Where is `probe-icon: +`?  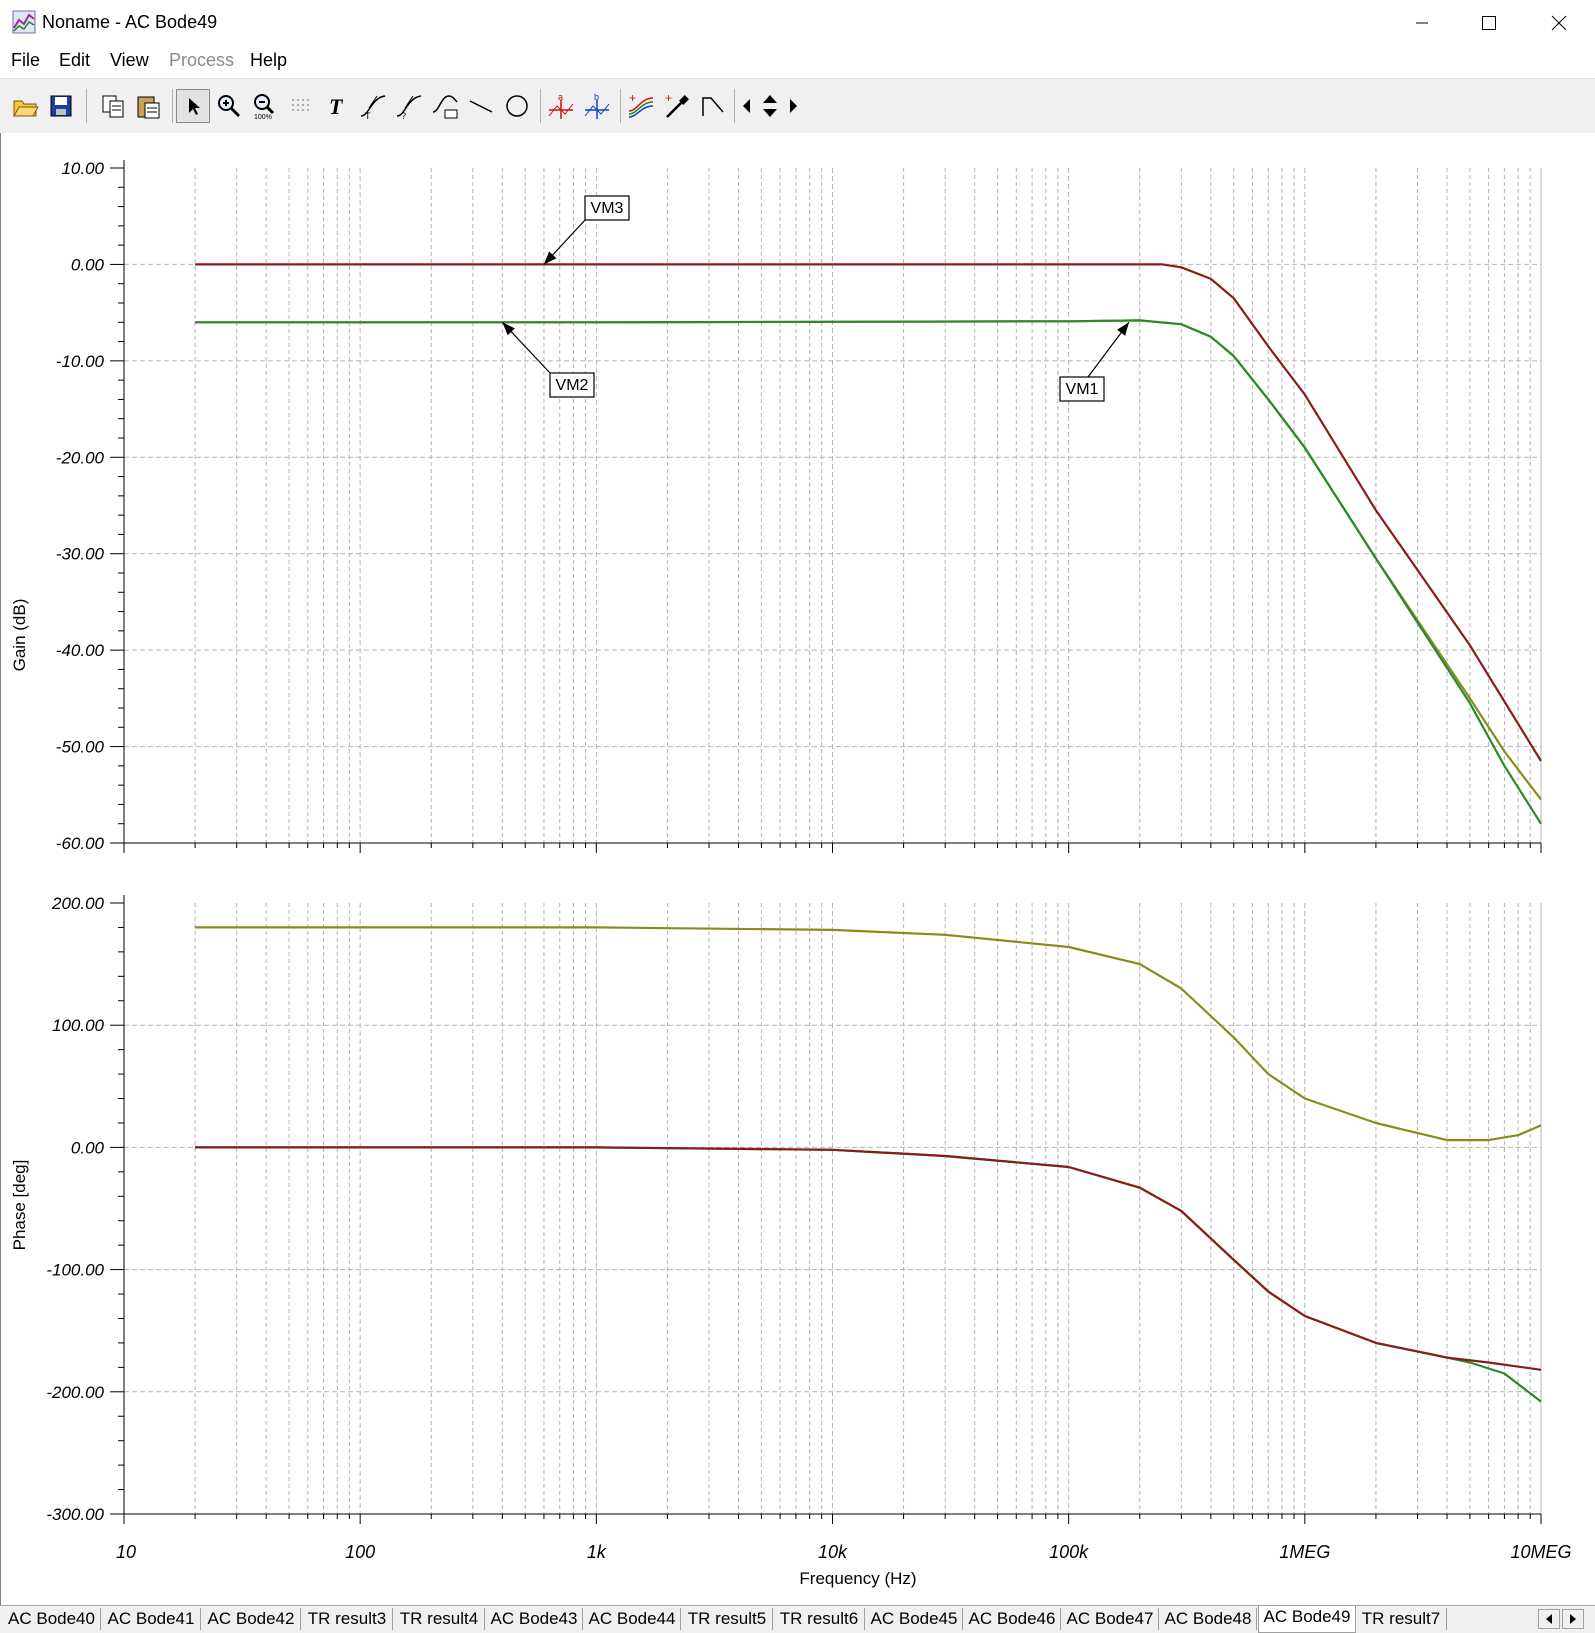
probe-icon: + is located at coordinates (677, 105).